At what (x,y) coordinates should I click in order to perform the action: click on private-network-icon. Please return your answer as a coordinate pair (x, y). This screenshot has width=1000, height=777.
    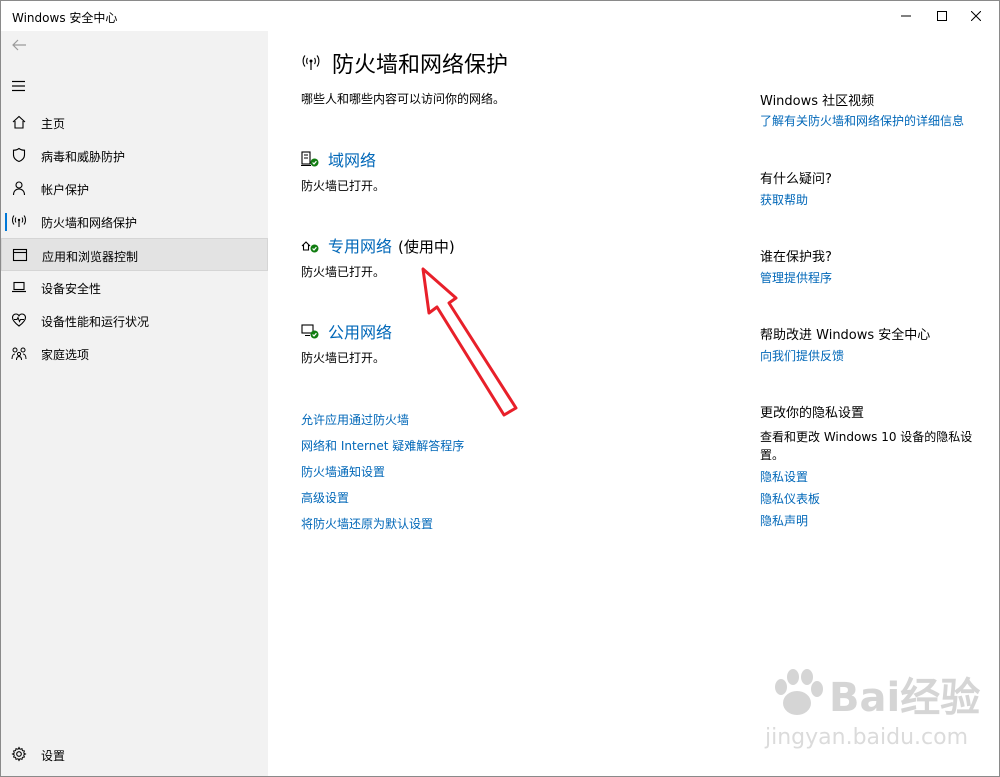
    Looking at the image, I should click on (310, 247).